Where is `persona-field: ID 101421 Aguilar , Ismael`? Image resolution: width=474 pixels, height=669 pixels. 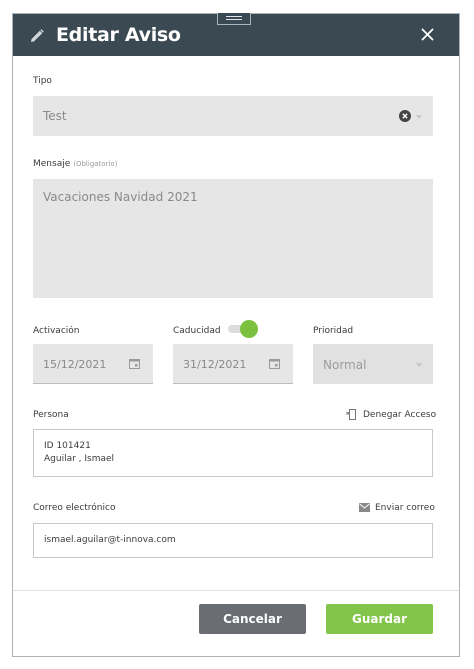
persona-field: ID 101421 Aguilar , Ismael is located at coordinates (233, 453).